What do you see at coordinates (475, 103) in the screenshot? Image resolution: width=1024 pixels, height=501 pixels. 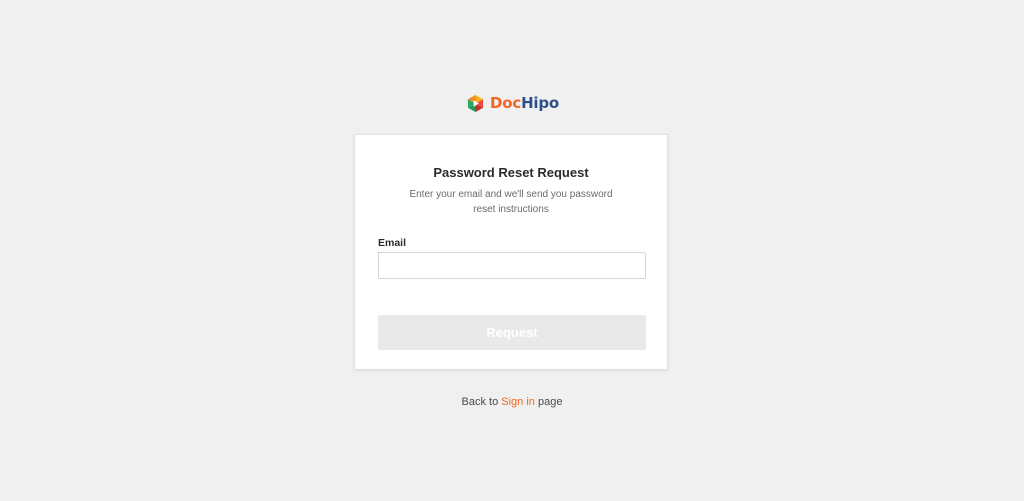 I see `dochipo-logo-icon` at bounding box center [475, 103].